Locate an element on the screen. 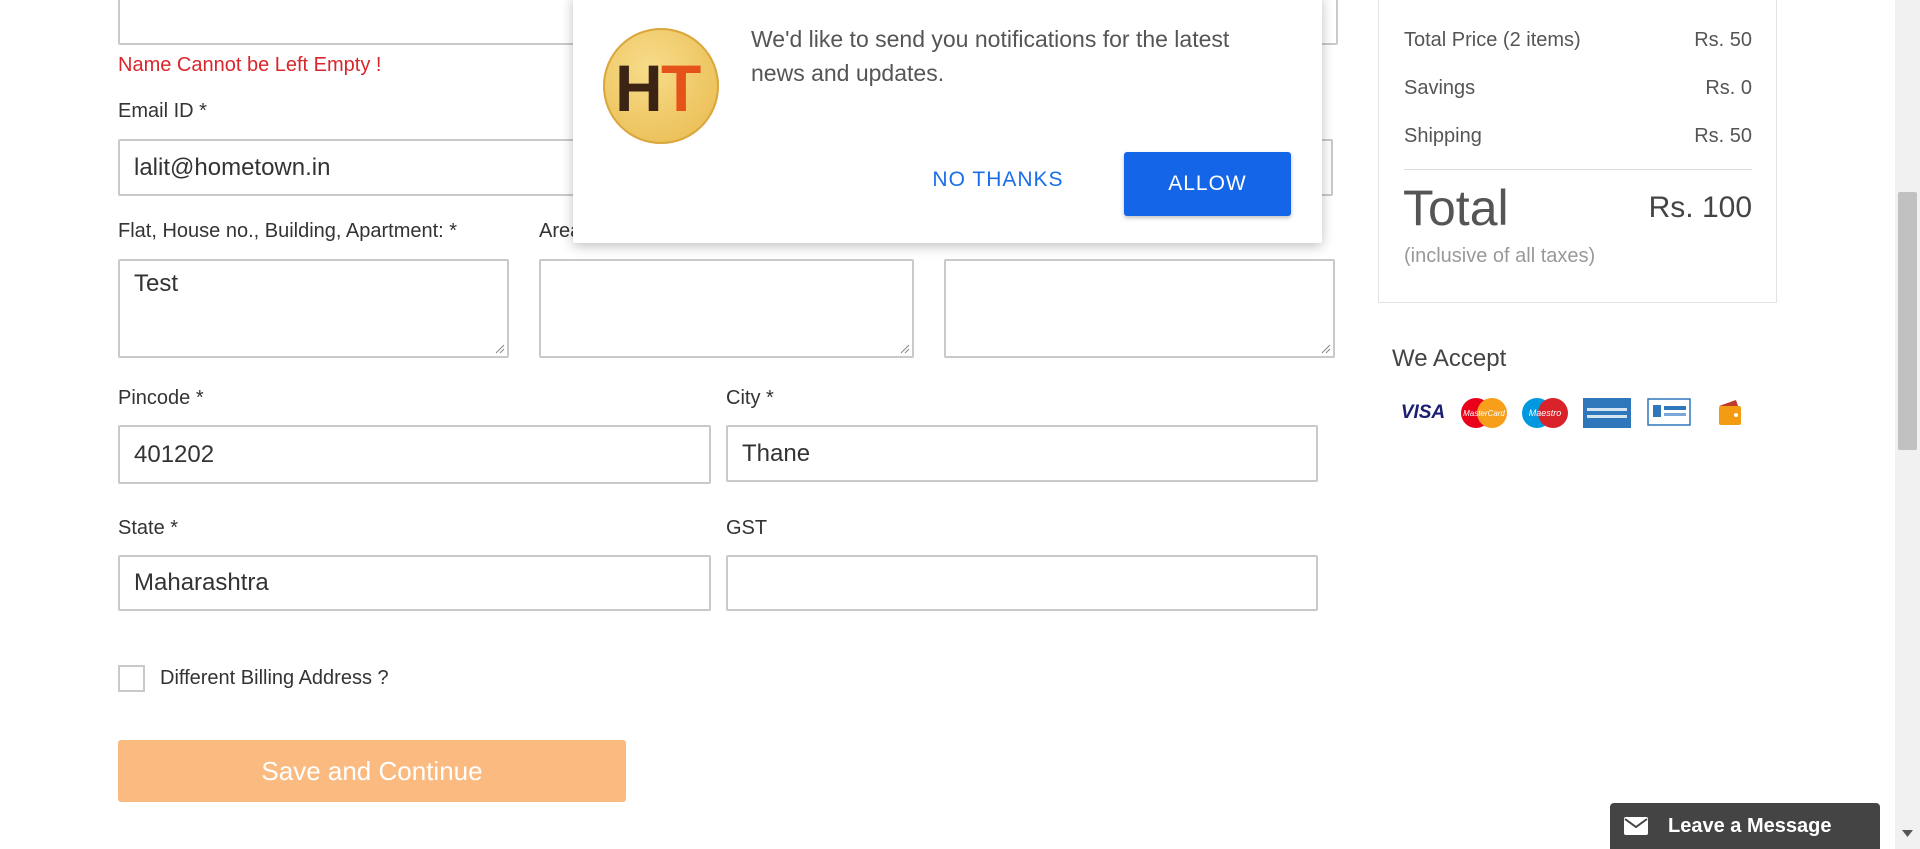 The height and width of the screenshot is (849, 1920). gst-label: GST is located at coordinates (747, 528).